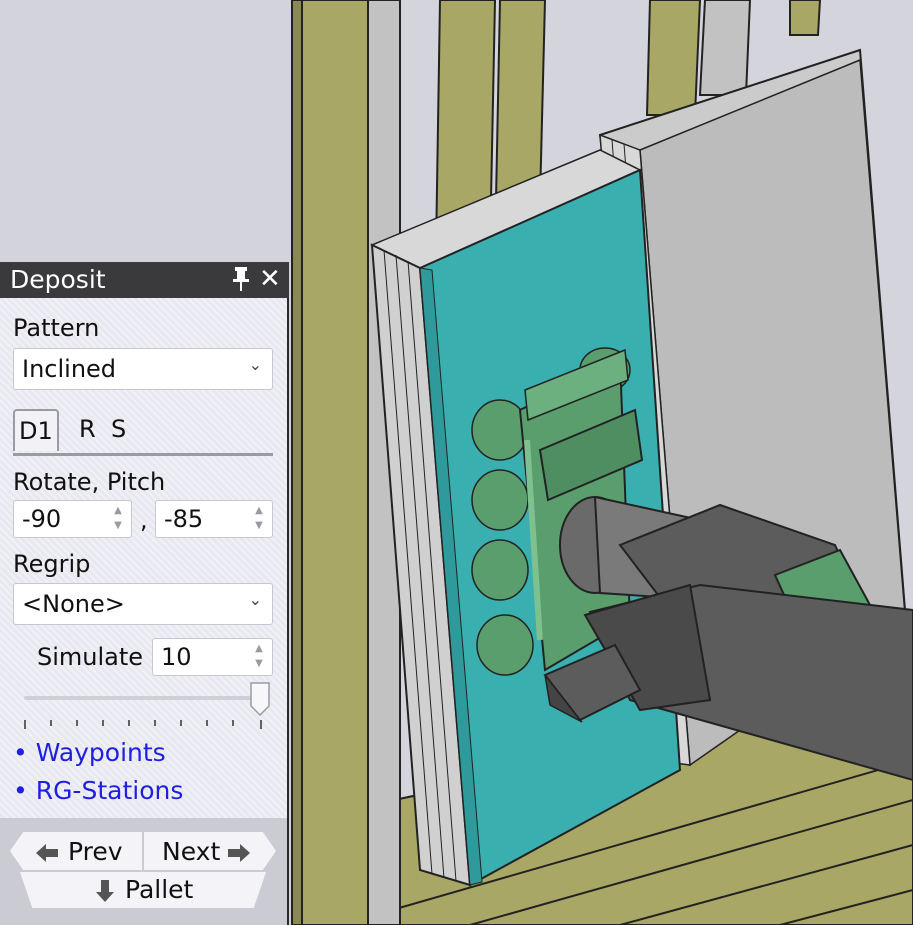  I want to click on panel-title: Deposit, so click(58, 279).